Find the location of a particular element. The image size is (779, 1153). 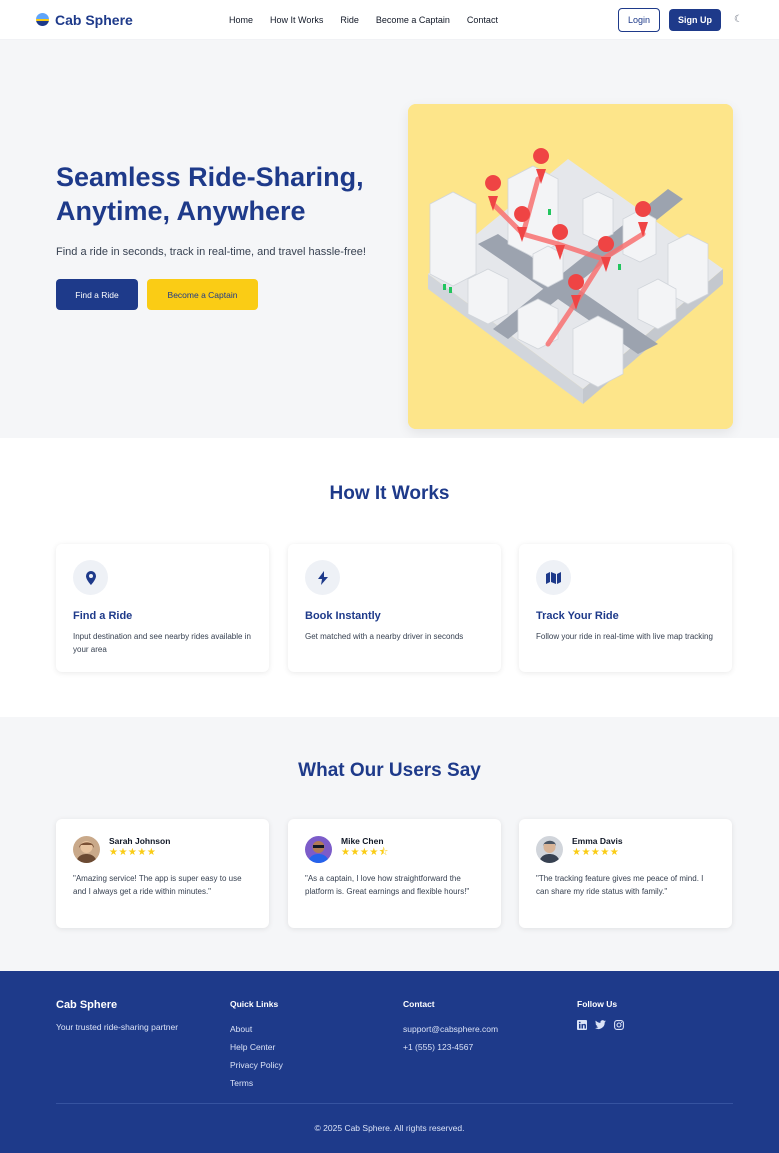

footer-link-privacy-policy: Privacy Policy is located at coordinates (256, 1065).